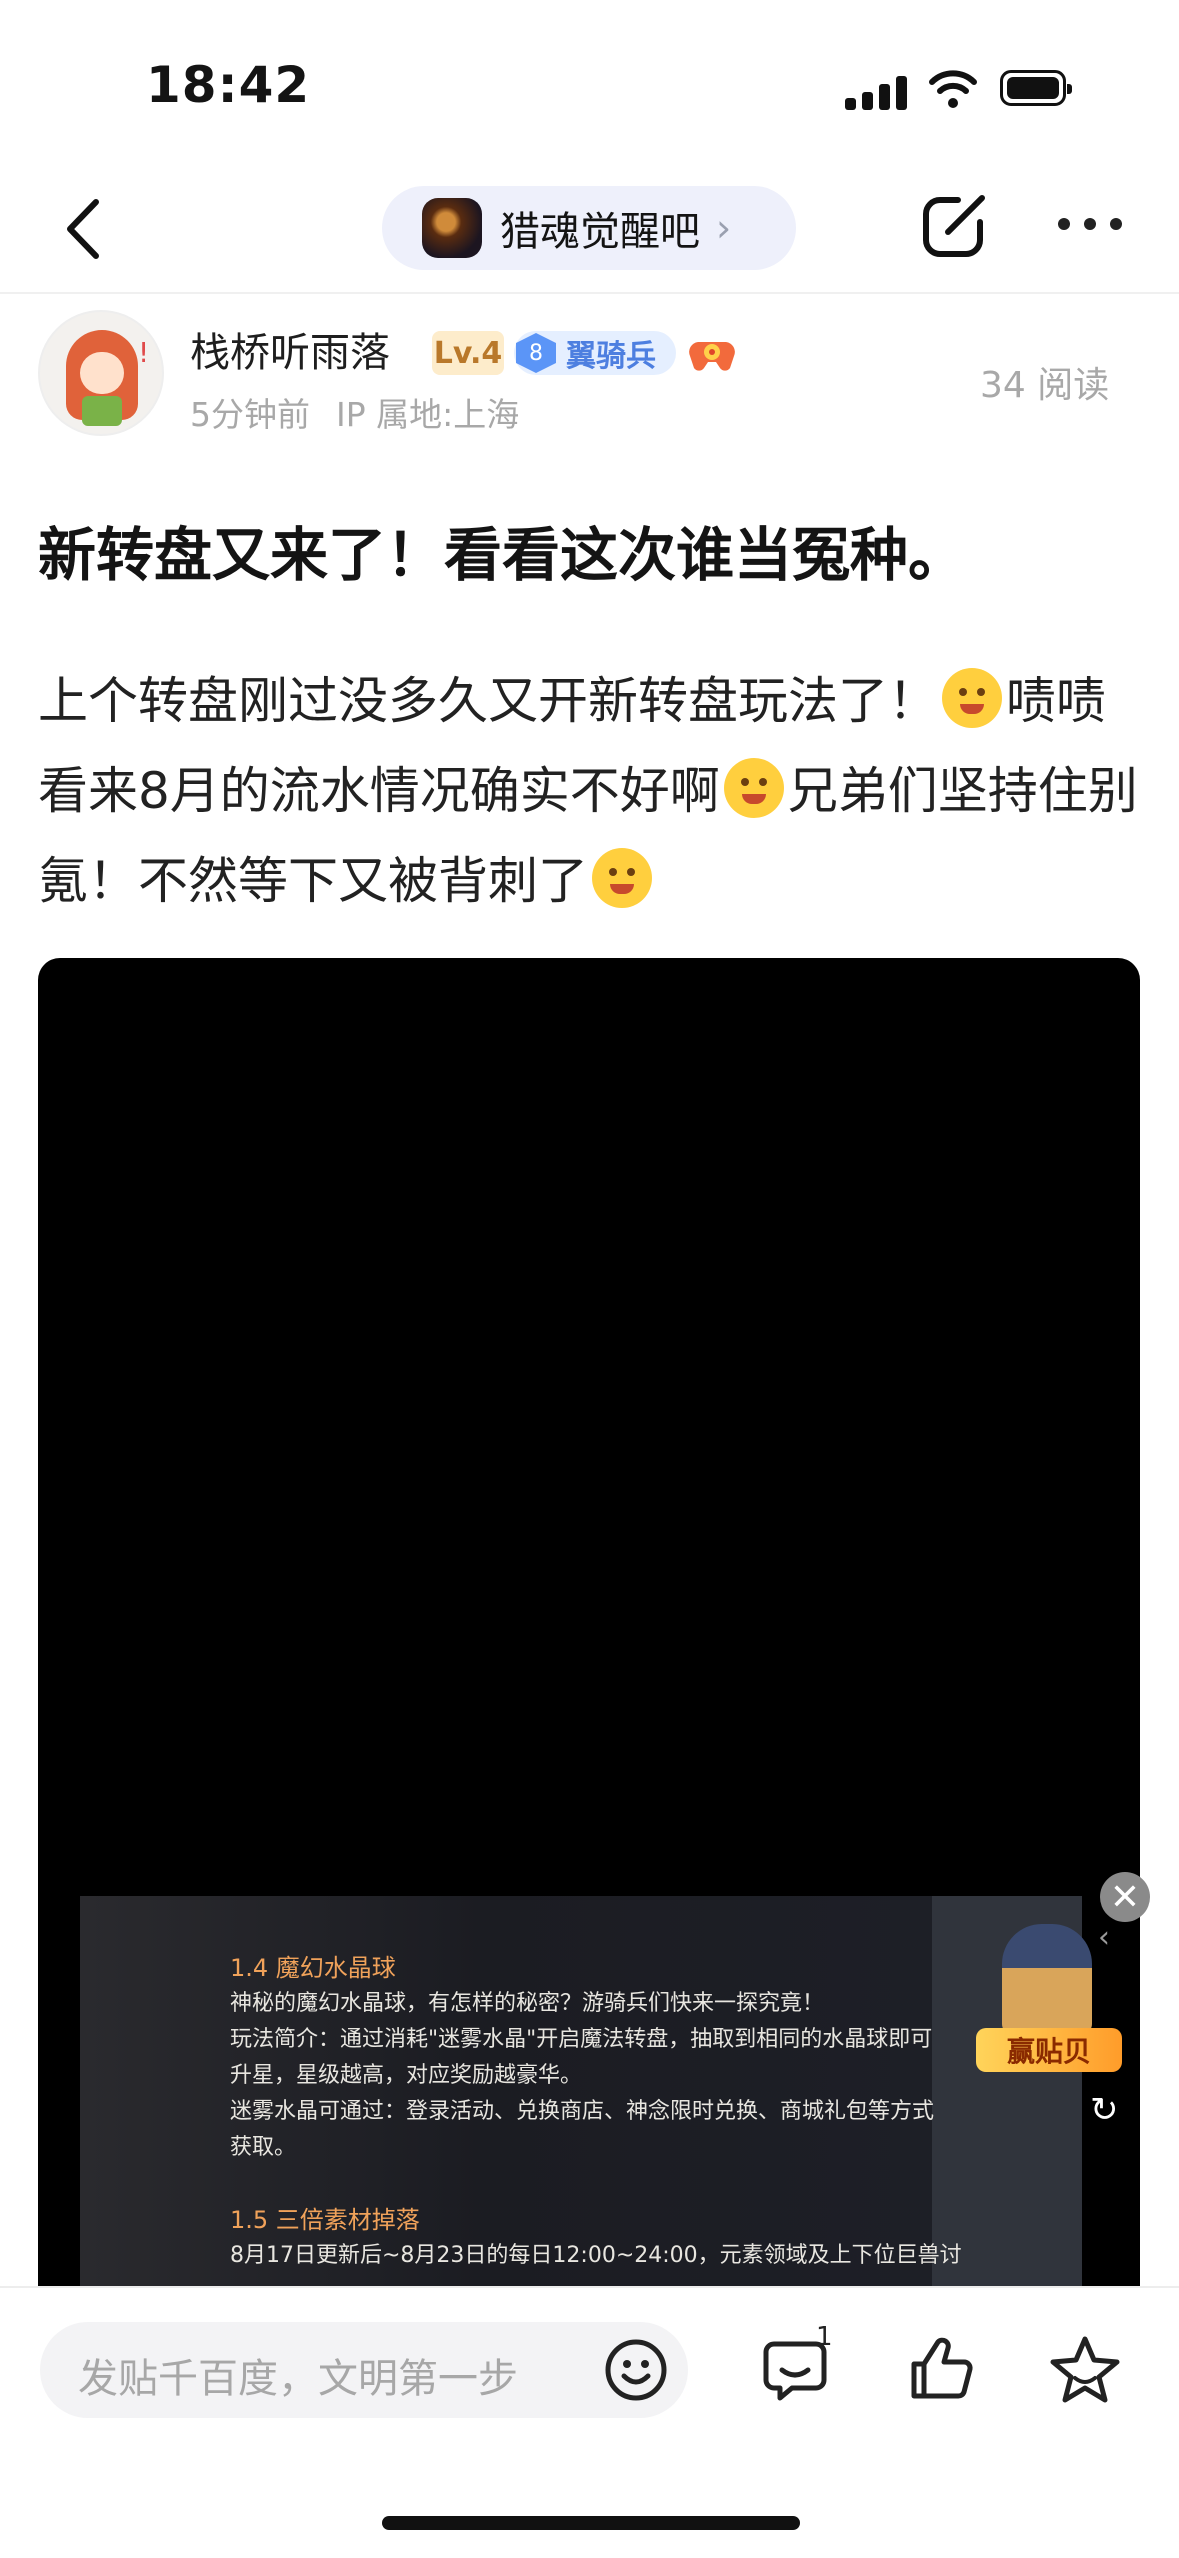  Describe the element at coordinates (1045, 385) in the screenshot. I see `read-count: 34 阅读` at that location.